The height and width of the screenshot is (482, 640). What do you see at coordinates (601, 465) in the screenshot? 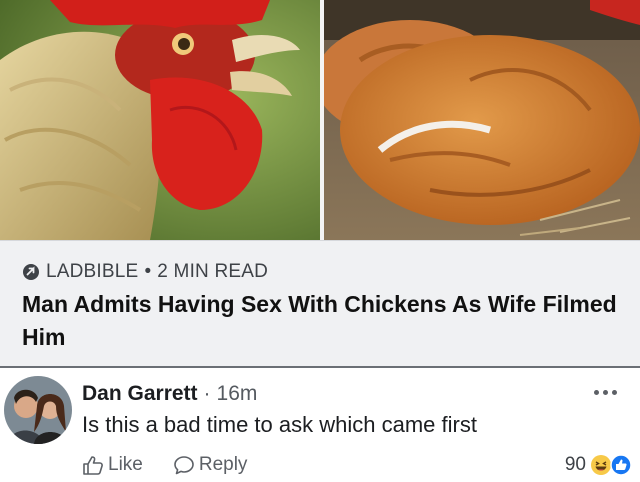
I see `haha-icon` at bounding box center [601, 465].